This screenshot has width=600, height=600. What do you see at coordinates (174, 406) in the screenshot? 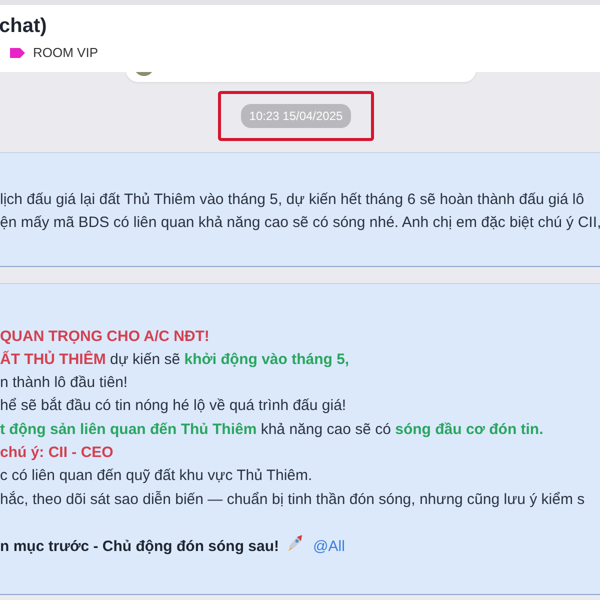
I see `message-text: hể sẽ bắt đầu có tin nóng hé lộ về quá trình đấu giá!` at bounding box center [174, 406].